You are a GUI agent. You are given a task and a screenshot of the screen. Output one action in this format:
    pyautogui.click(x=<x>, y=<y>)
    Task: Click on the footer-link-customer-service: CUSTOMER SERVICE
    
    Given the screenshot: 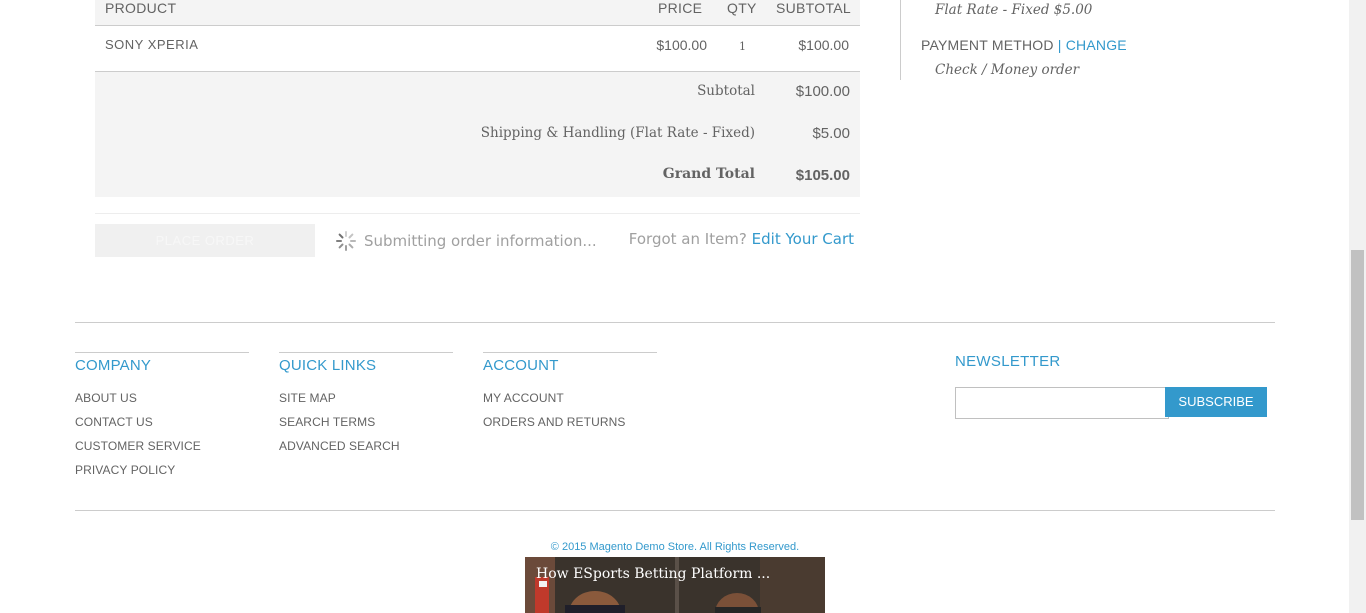 What is the action you would take?
    pyautogui.click(x=162, y=446)
    